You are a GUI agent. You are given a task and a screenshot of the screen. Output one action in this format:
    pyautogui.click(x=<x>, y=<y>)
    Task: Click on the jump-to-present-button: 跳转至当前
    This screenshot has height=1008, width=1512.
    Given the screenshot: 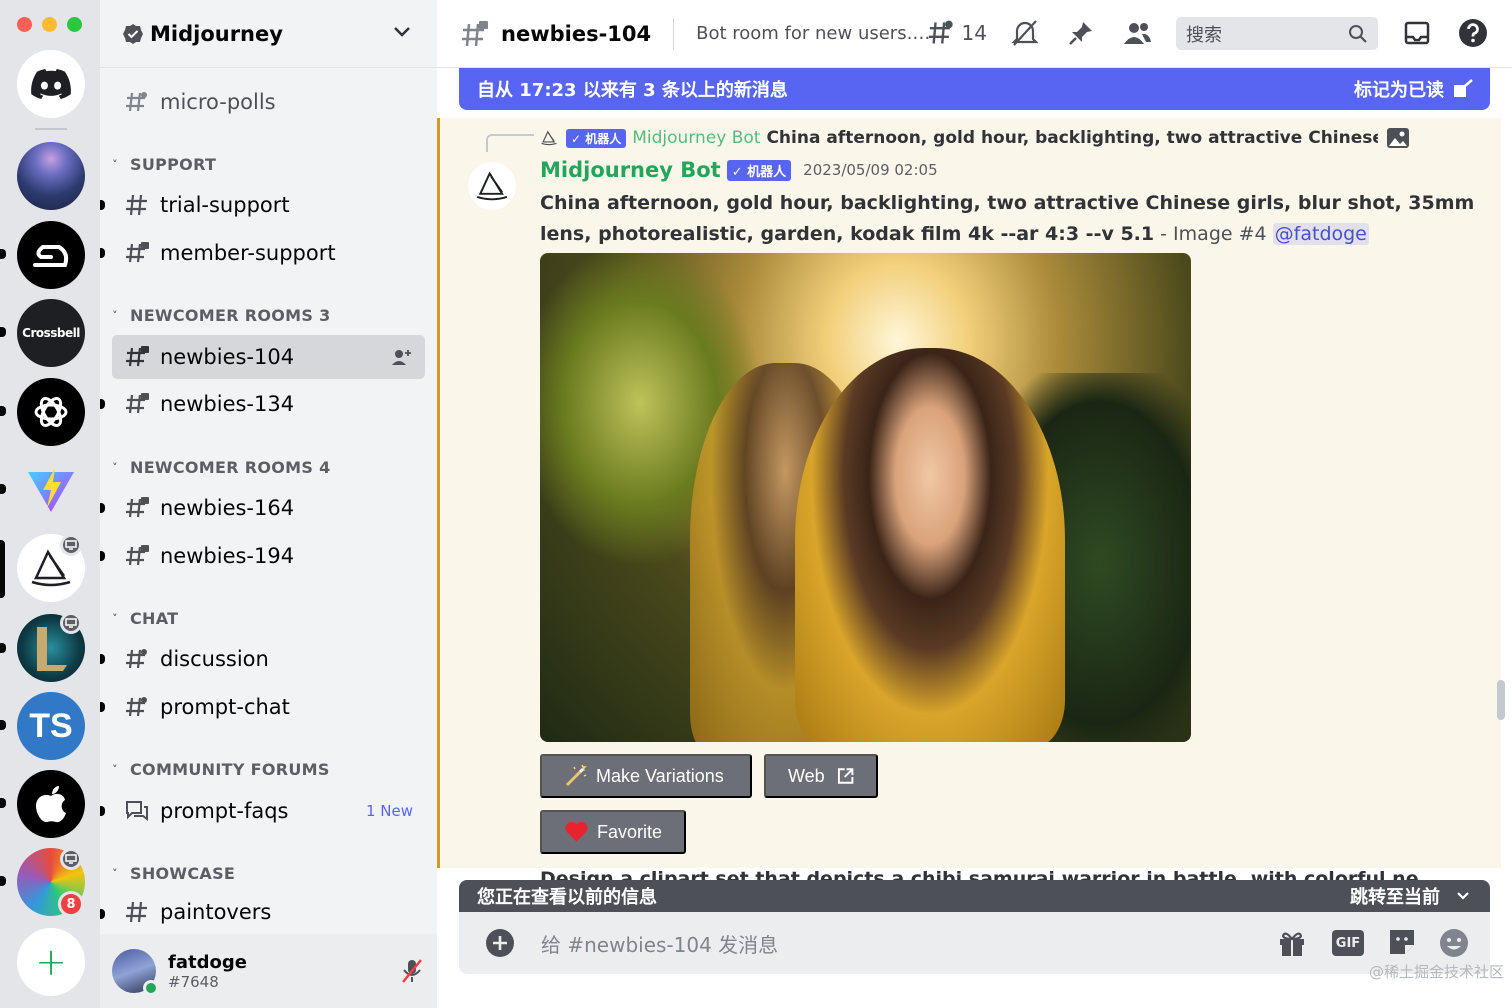 What is the action you would take?
    pyautogui.click(x=1395, y=896)
    